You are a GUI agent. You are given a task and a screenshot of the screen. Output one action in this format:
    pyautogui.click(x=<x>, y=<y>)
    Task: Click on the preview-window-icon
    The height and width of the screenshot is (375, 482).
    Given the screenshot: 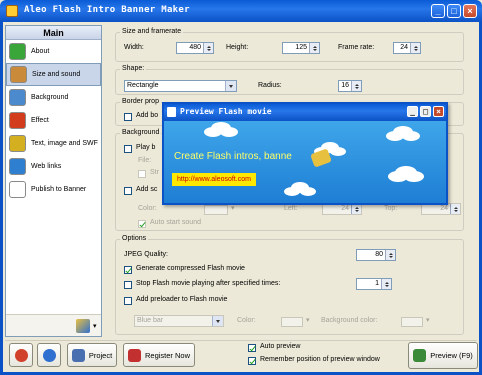 What is the action you would take?
    pyautogui.click(x=171, y=112)
    